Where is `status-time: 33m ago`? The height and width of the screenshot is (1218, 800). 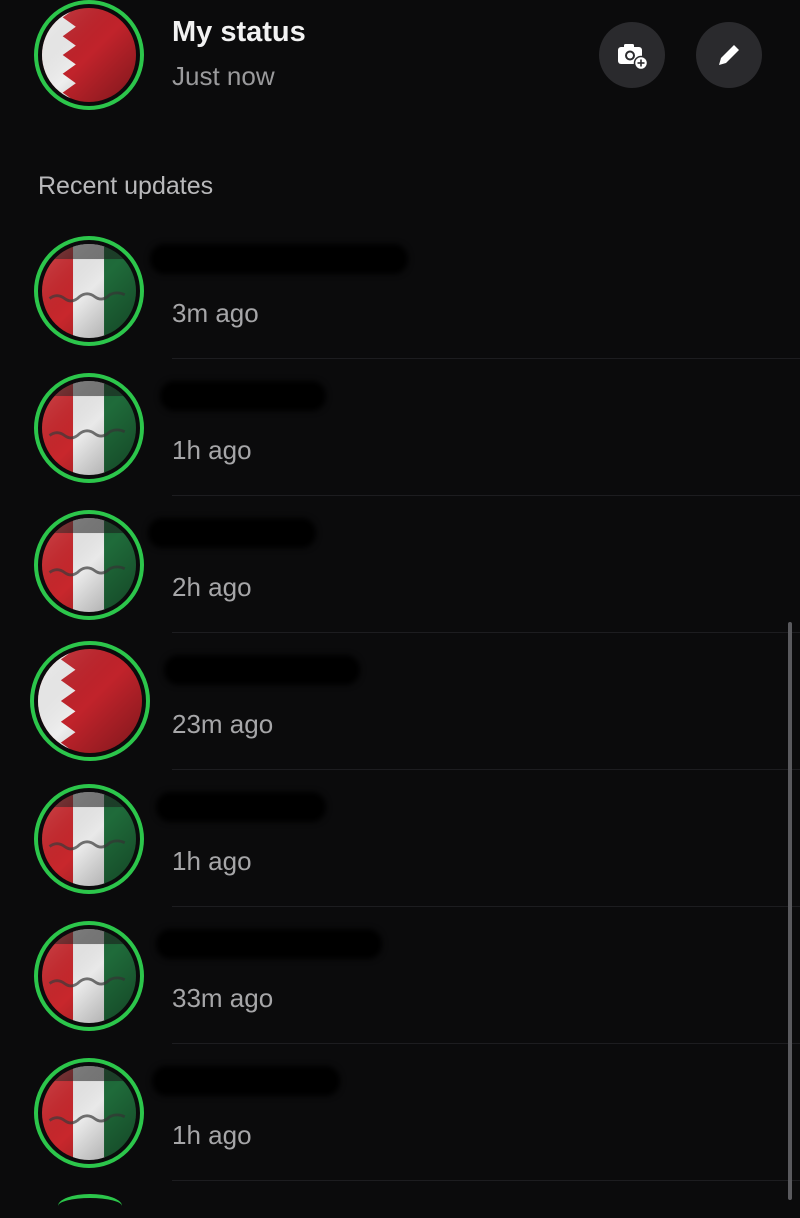 status-time: 33m ago is located at coordinates (223, 998).